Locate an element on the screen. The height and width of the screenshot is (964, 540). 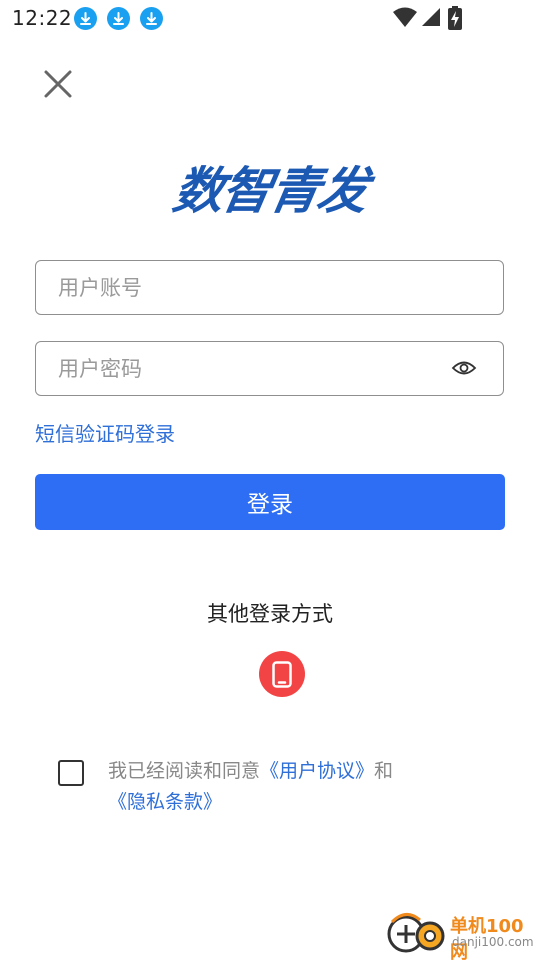
logo-text: 数智青发 is located at coordinates (270, 191).